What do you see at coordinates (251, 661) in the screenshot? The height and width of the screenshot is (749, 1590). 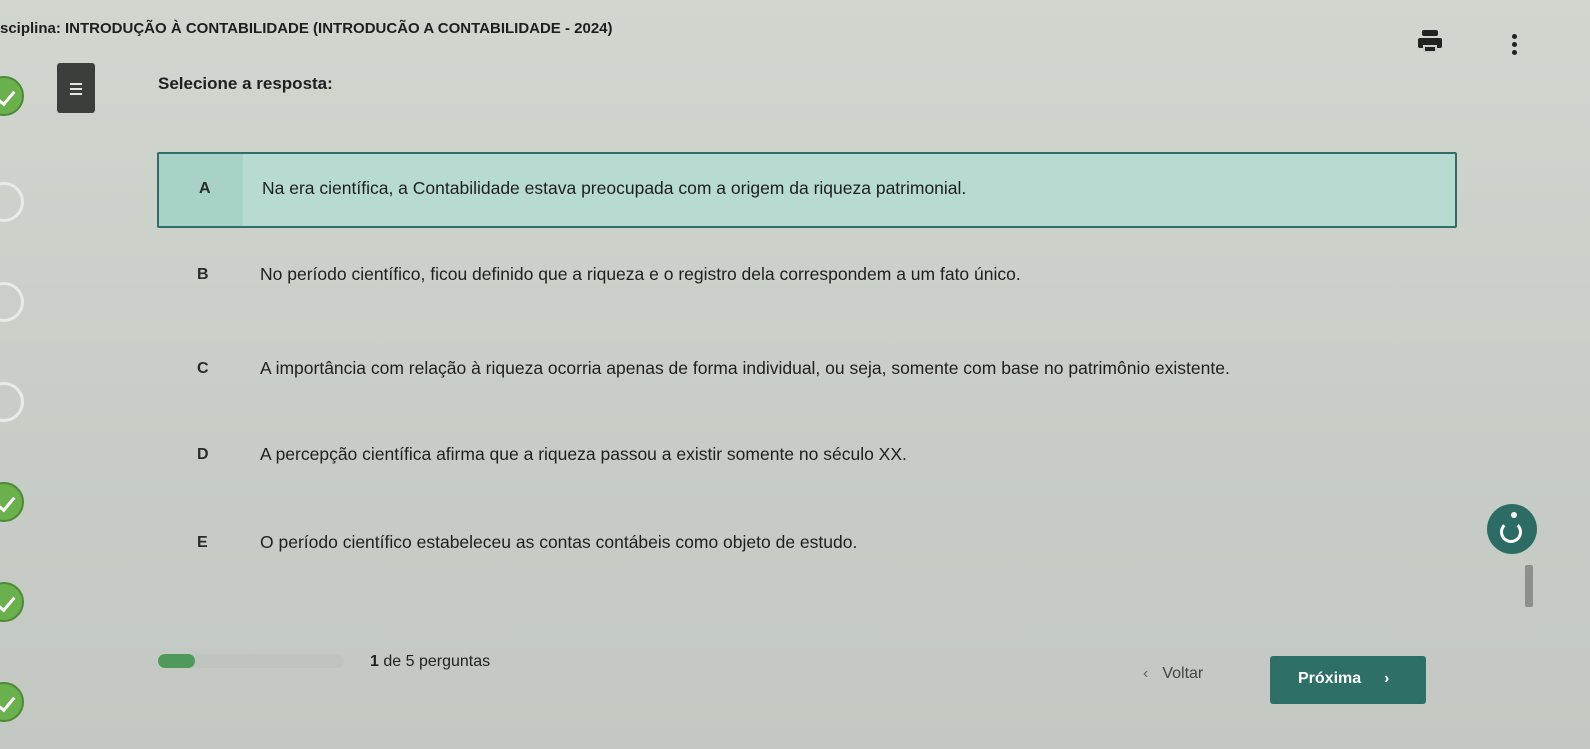 I see `progress-bar` at bounding box center [251, 661].